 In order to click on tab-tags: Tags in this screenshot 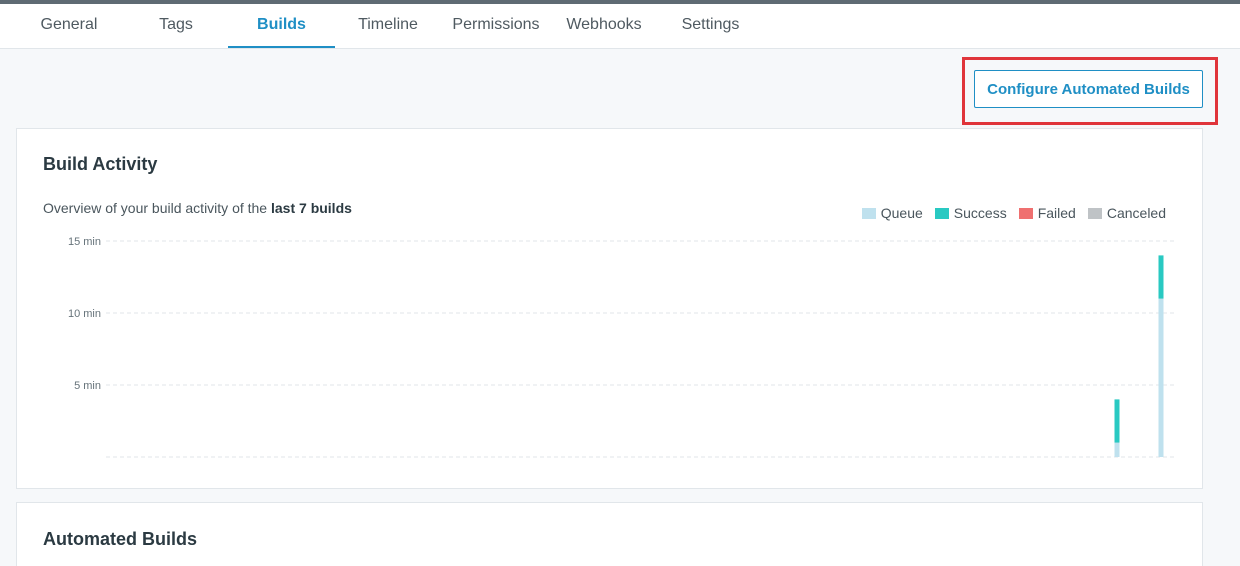, I will do `click(176, 26)`.